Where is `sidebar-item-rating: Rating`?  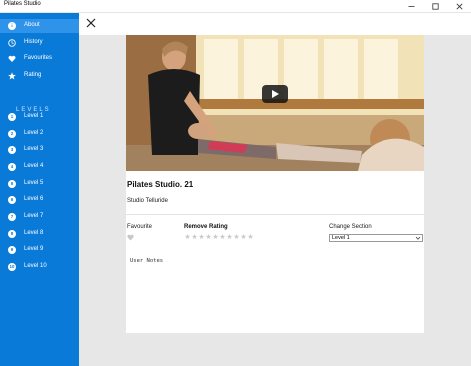
sidebar-item-rating: Rating is located at coordinates (39, 76).